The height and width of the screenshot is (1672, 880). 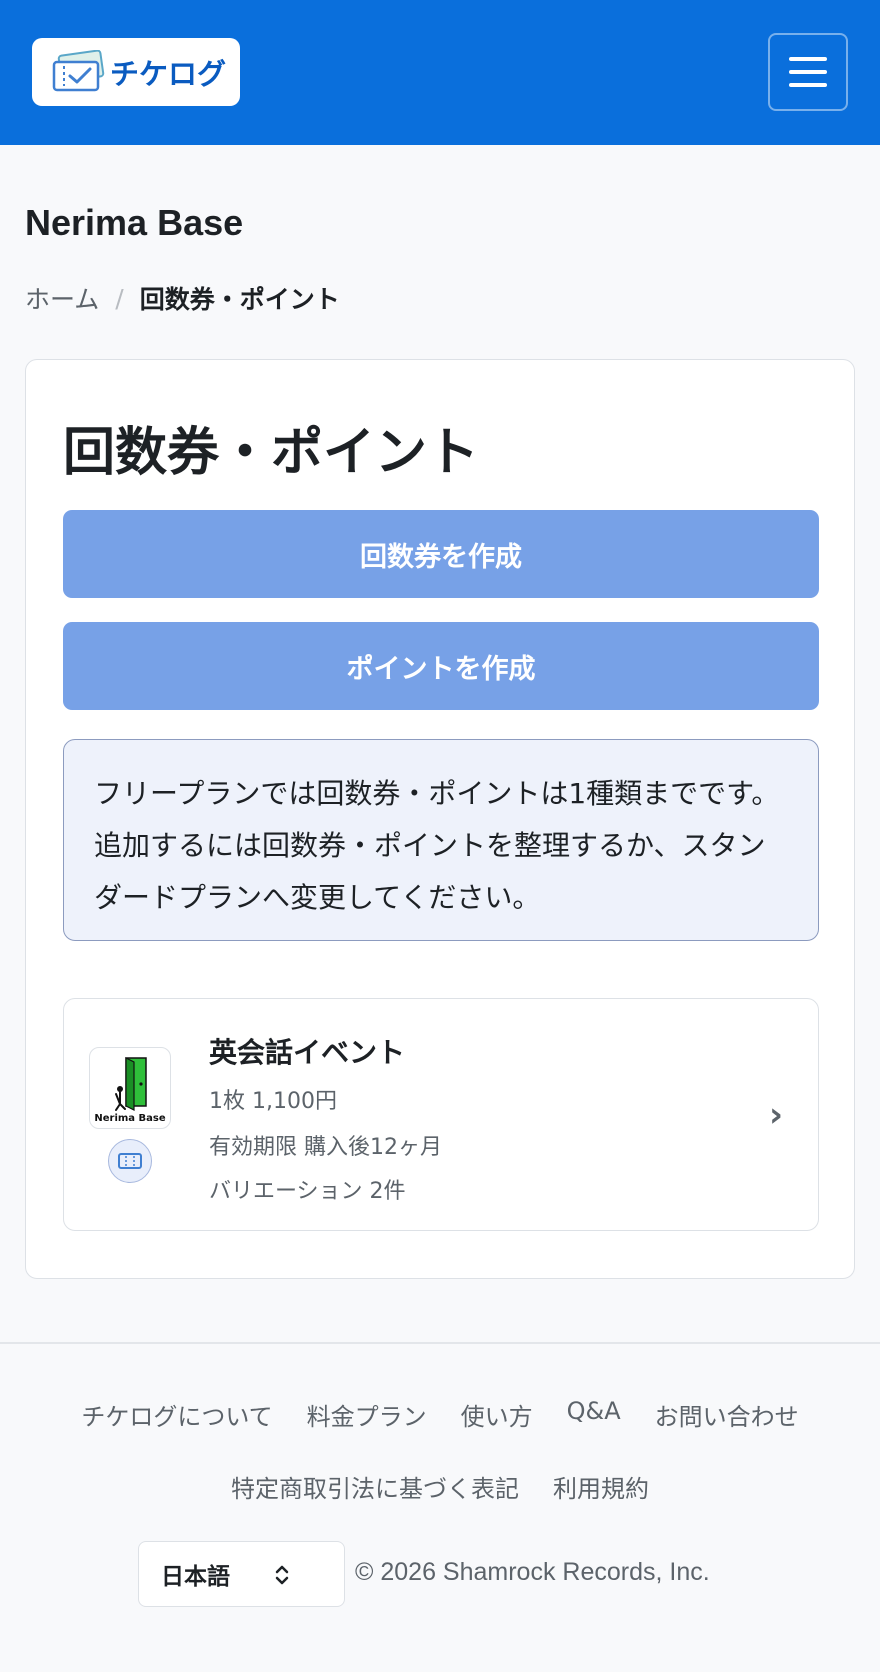 I want to click on ticket-thumbnail: Nerima Base, so click(x=130, y=1088).